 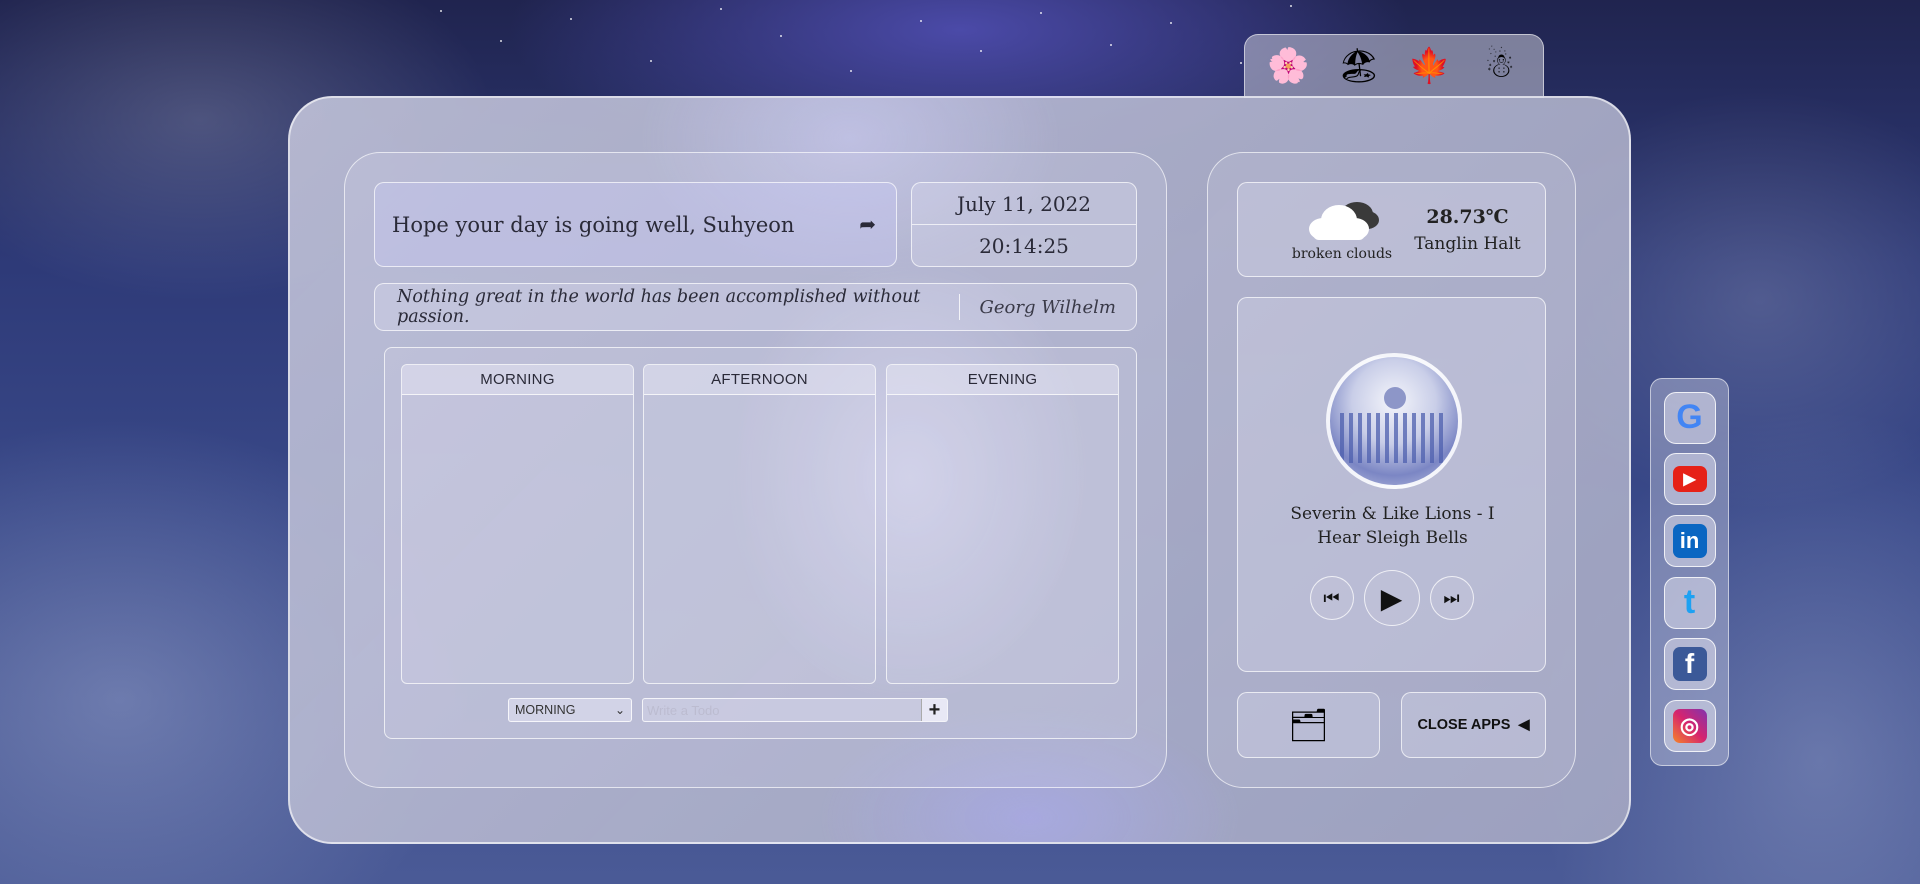 I want to click on google-link: G, so click(x=1689, y=417).